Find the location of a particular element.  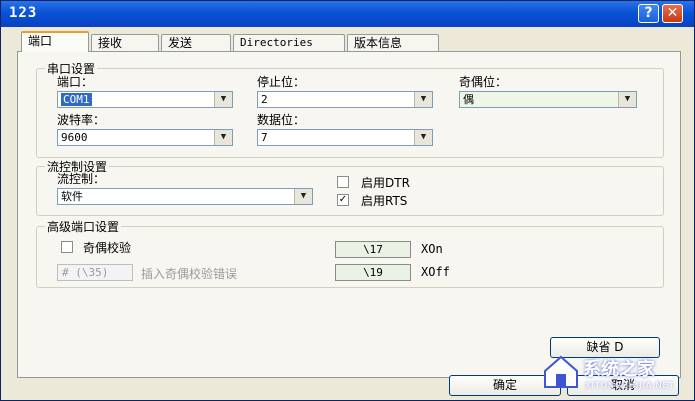

stop-bits-select: 2 ▼ is located at coordinates (345, 99).